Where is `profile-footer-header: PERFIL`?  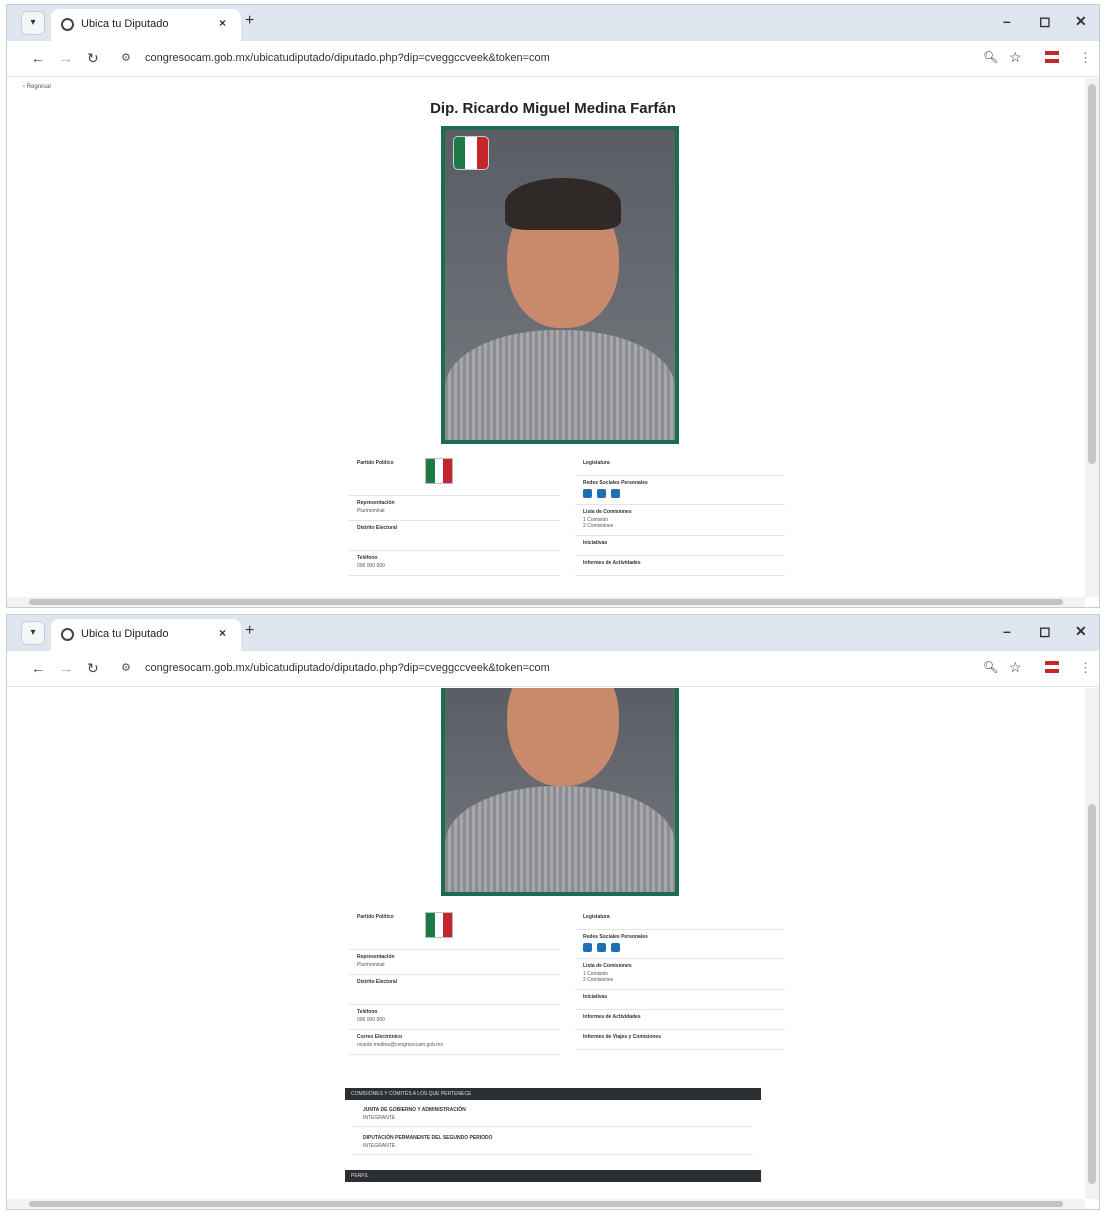 profile-footer-header: PERFIL is located at coordinates (553, 1176).